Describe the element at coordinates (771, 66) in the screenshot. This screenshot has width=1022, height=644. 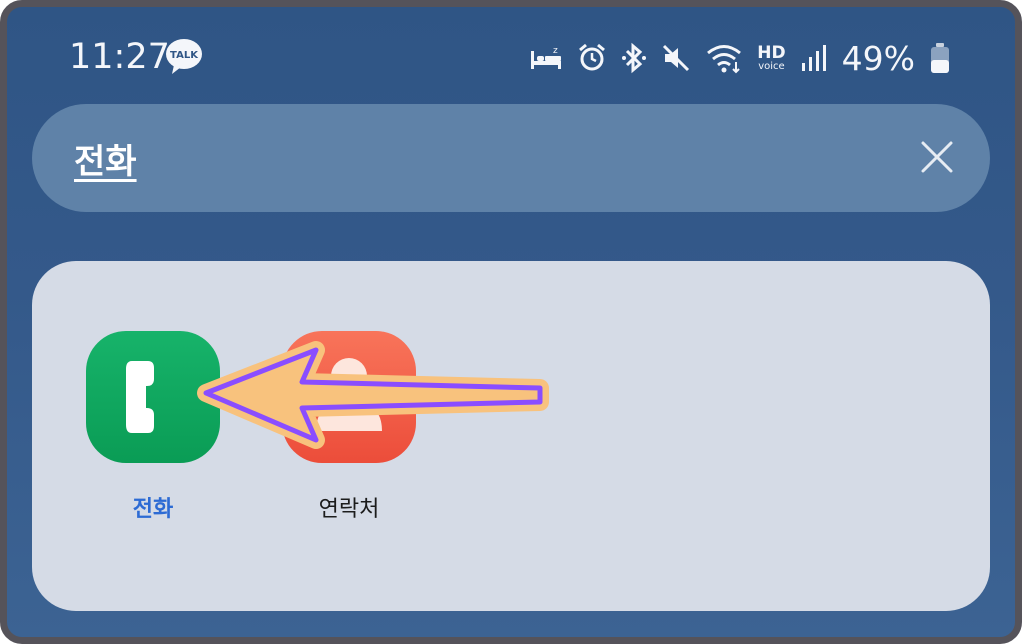
I see `voice-label: voice` at that location.